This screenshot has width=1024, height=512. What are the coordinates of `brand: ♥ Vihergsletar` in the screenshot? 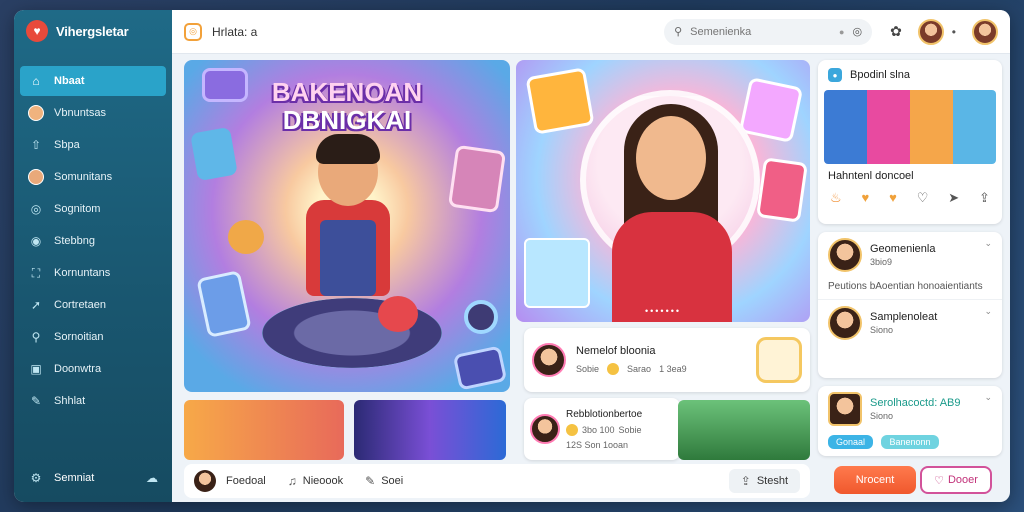 It's located at (93, 31).